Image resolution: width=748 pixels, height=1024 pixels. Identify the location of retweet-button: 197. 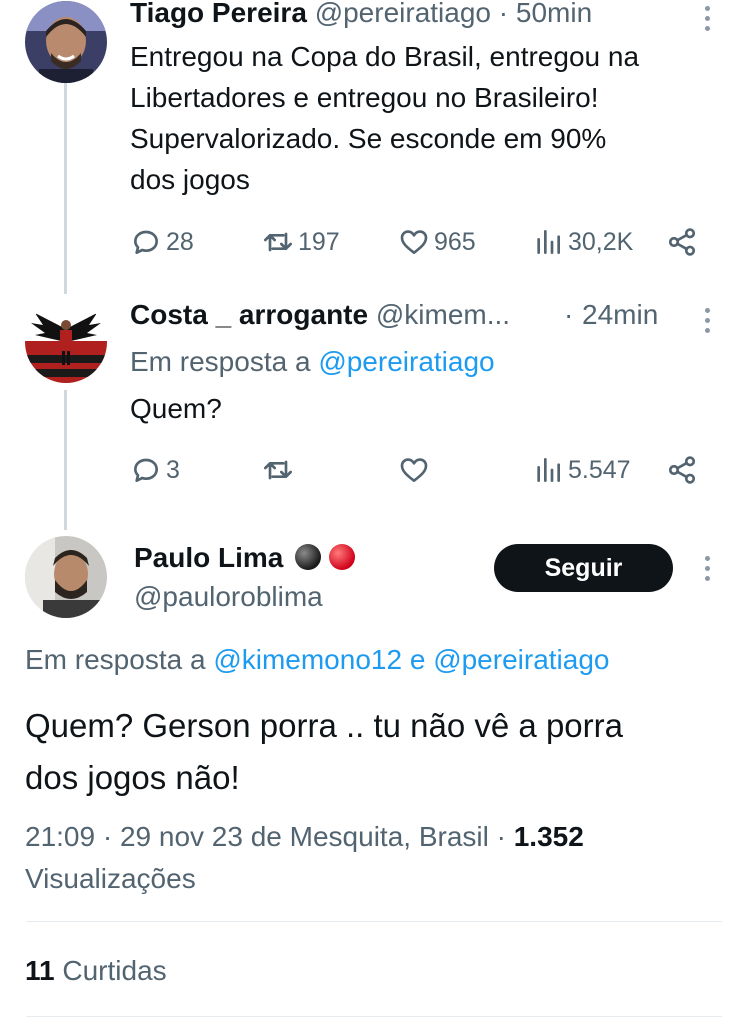
(301, 242).